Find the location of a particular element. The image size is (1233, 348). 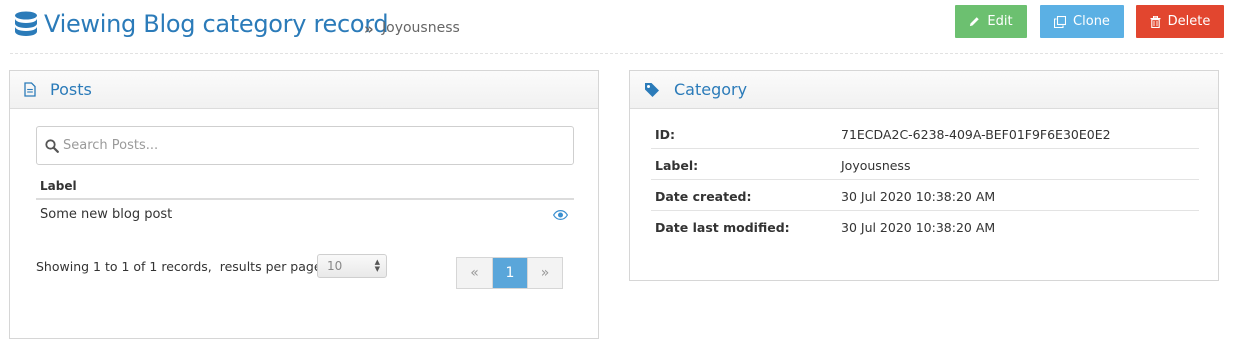

field-row-label: Label: Joyousness is located at coordinates (925, 164).